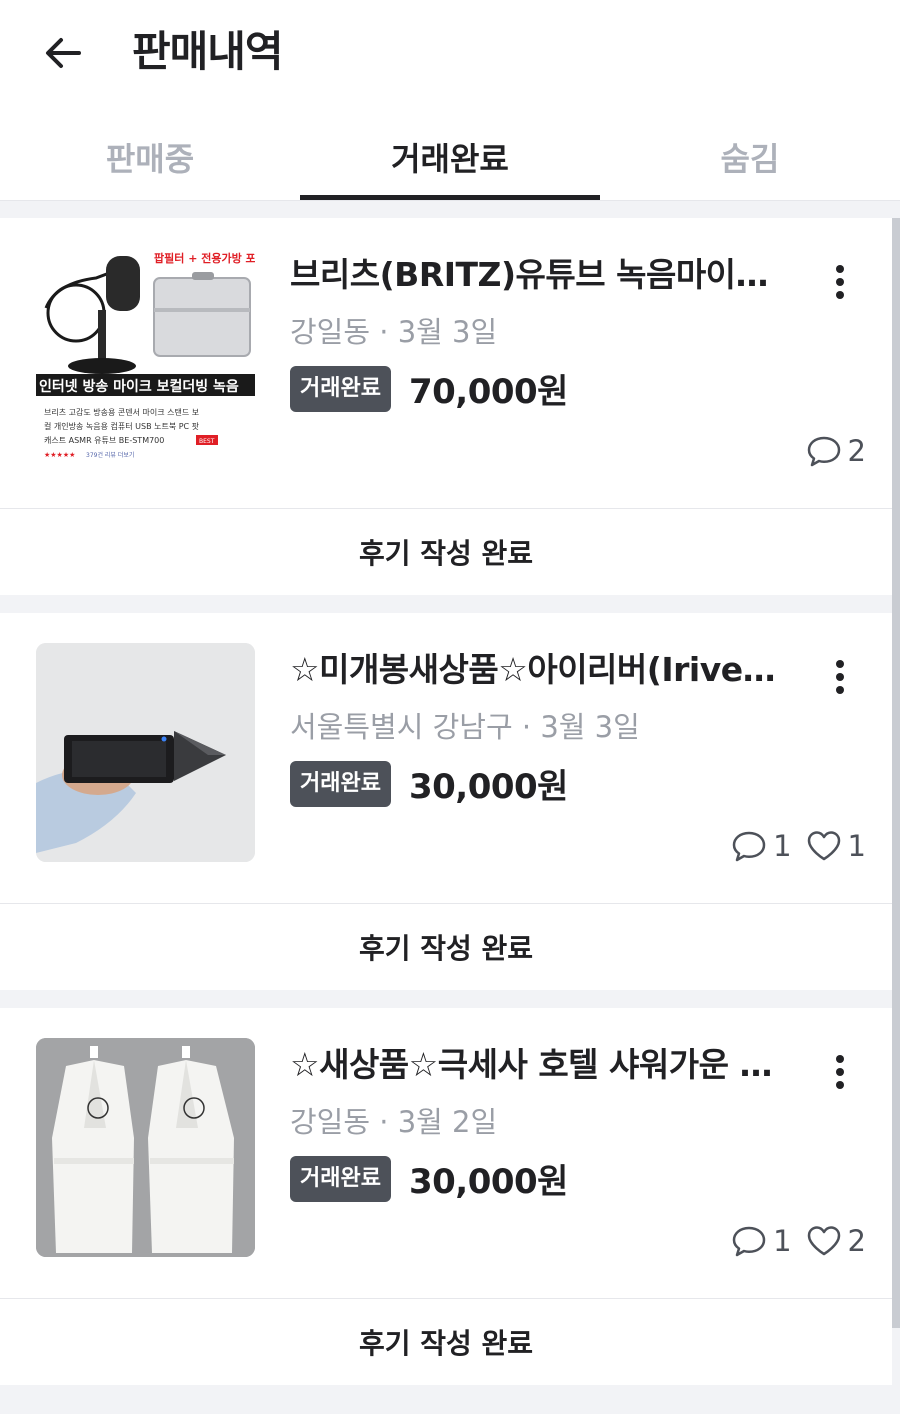 The height and width of the screenshot is (1414, 900). I want to click on item-meta: 서울특별시 강남구 · 3월 3일, so click(465, 727).